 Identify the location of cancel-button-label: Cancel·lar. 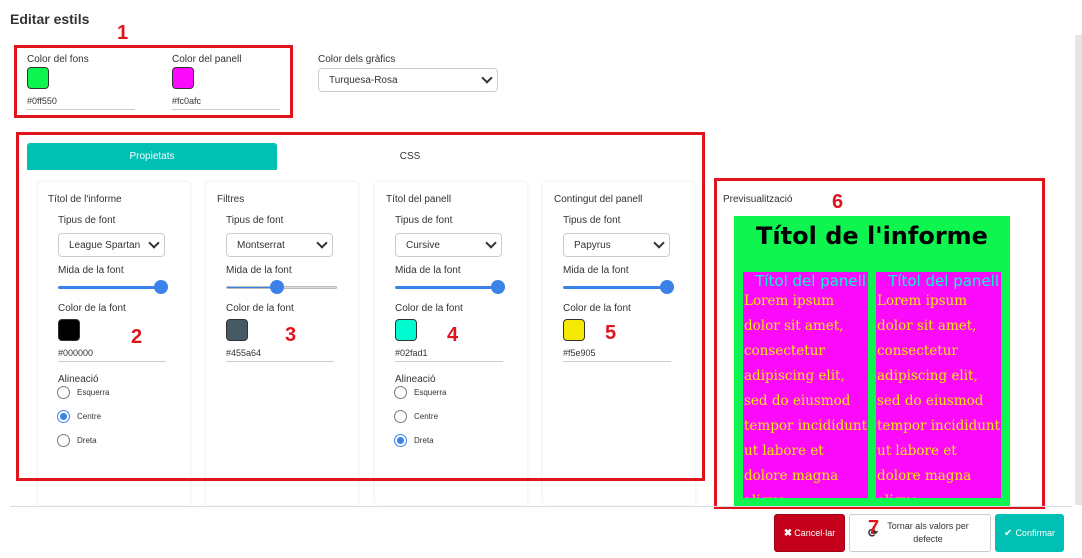
(815, 533).